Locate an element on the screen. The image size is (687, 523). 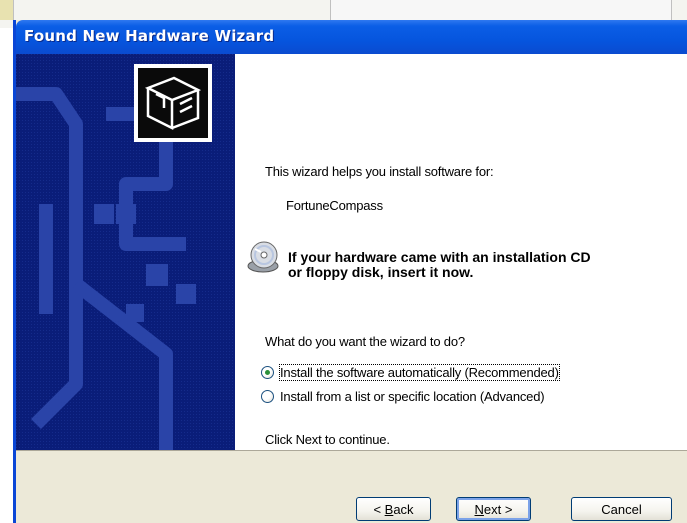
title-bar: Found New Hardware Wizard is located at coordinates (351, 37).